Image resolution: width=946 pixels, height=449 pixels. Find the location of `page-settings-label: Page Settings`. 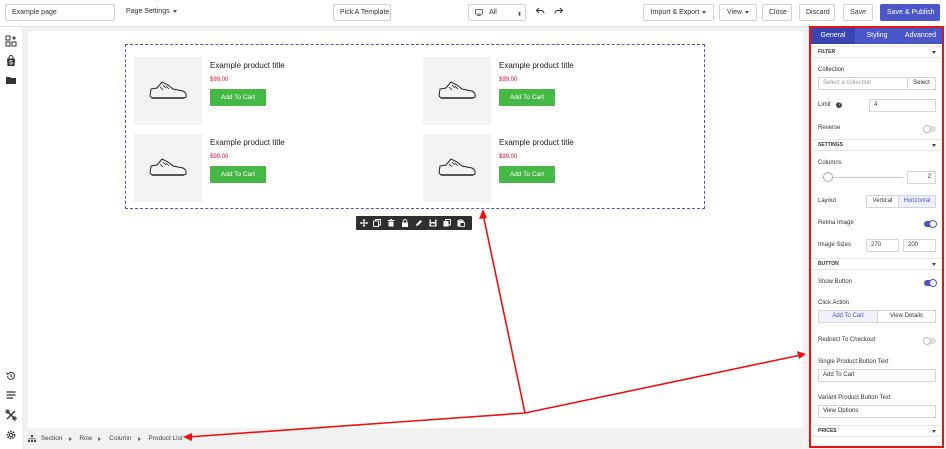

page-settings-label: Page Settings is located at coordinates (148, 11).